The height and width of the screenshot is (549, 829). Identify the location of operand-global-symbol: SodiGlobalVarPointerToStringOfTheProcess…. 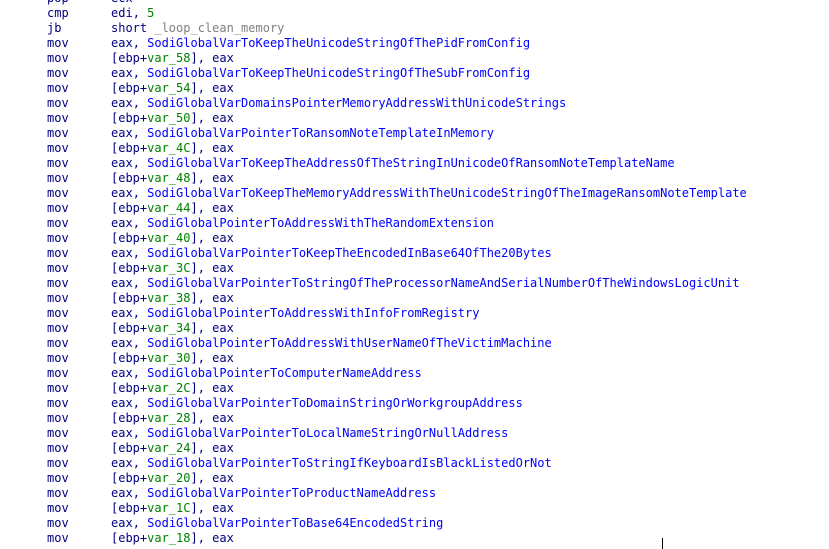
(443, 283).